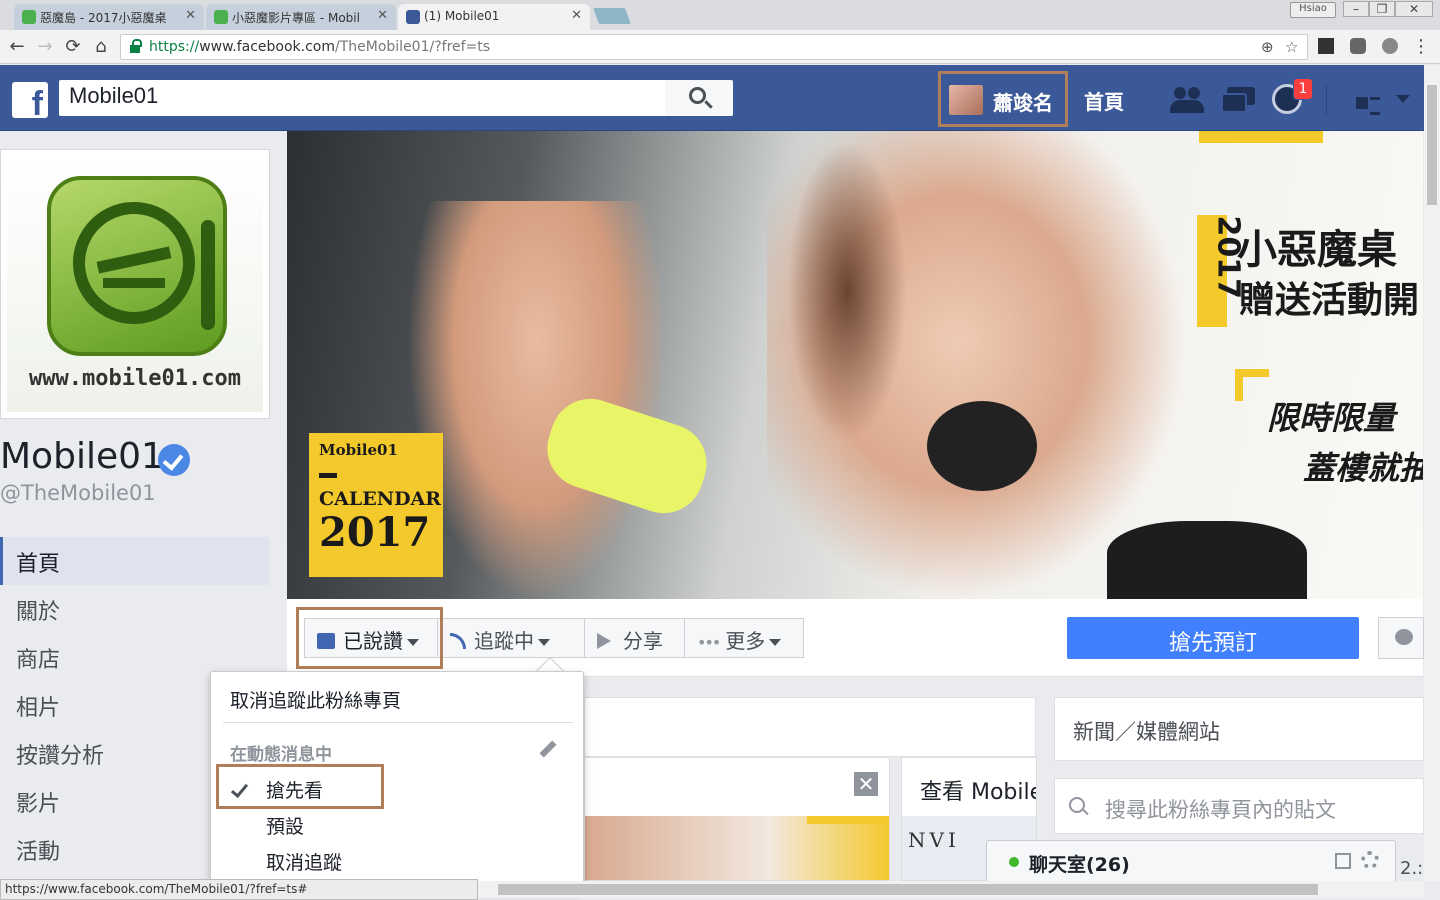 Image resolution: width=1440 pixels, height=900 pixels. What do you see at coordinates (1329, 300) in the screenshot?
I see `promo-subheadline: 贈送活動開` at bounding box center [1329, 300].